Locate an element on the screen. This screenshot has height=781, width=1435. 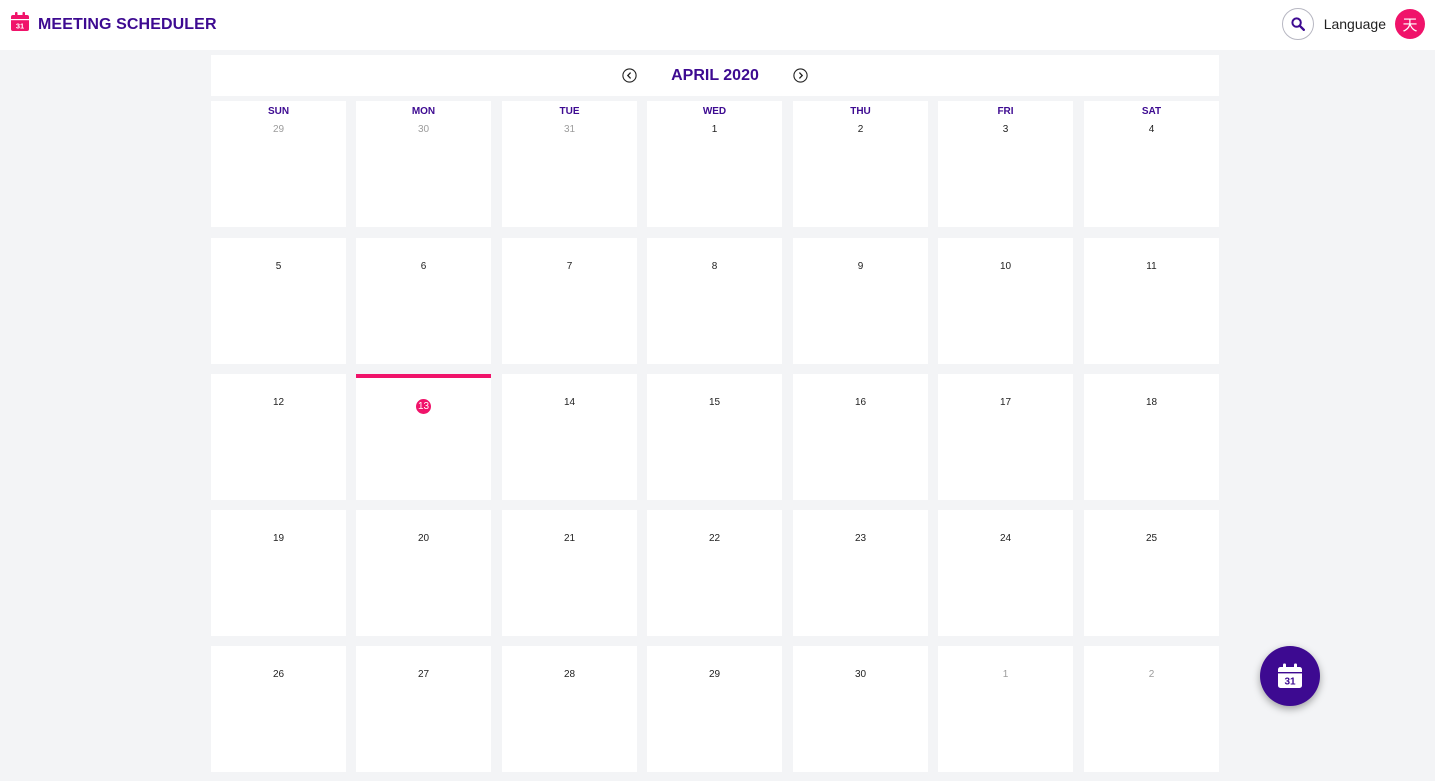
day-cell: 20 is located at coordinates (423, 573).